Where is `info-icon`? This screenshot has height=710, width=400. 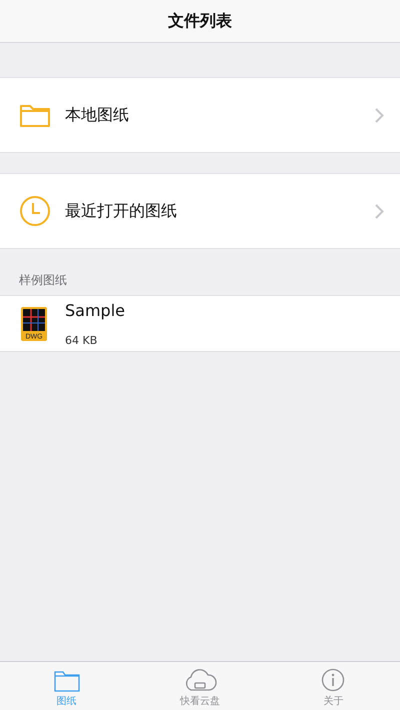
info-icon is located at coordinates (333, 680).